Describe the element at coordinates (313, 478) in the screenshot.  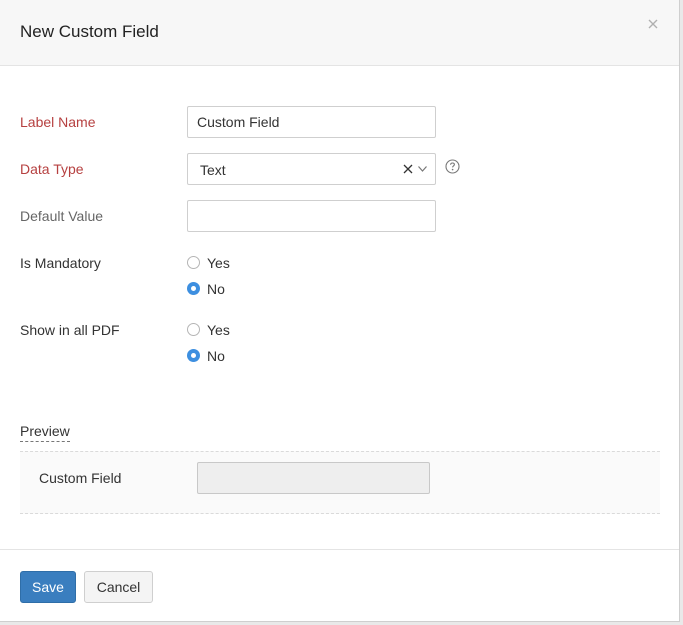
I see `preview-field-input` at that location.